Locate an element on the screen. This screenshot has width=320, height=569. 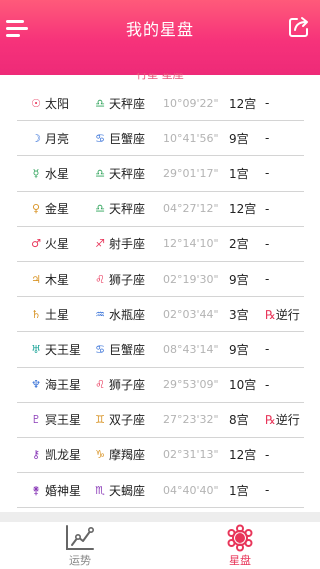
degree-value: 29°01'17" is located at coordinates (191, 173).